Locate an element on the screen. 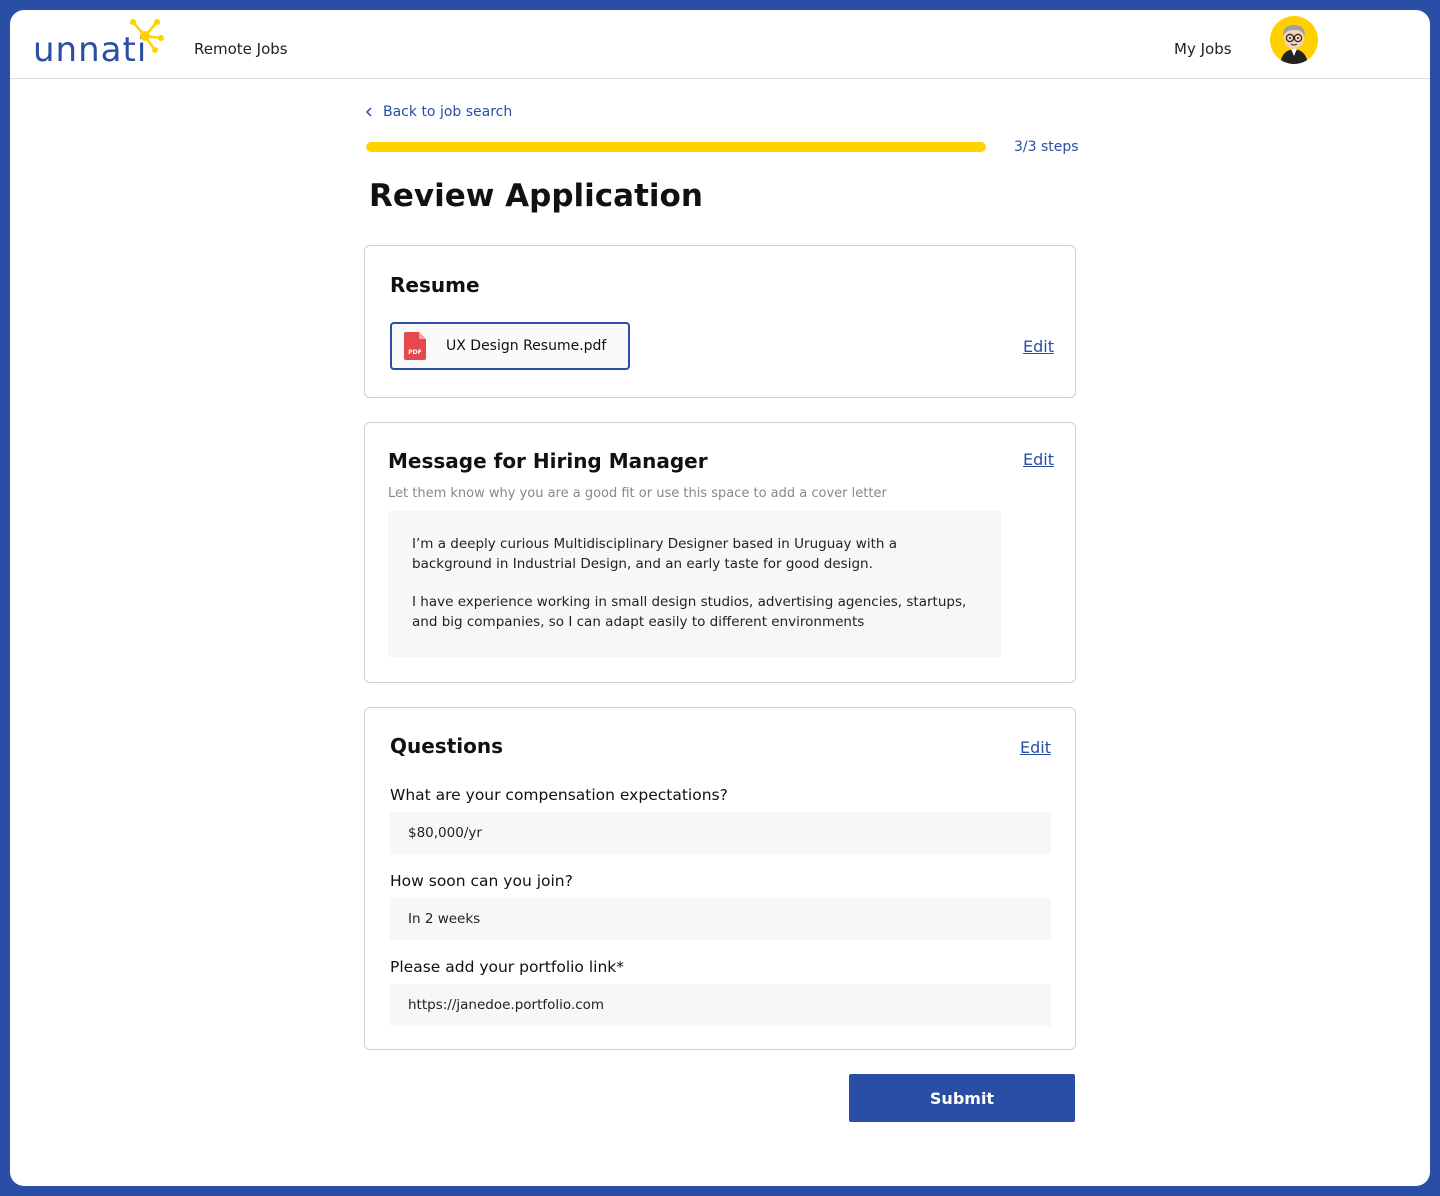 This screenshot has height=1196, width=1440. nav-remote-jobs: Remote Jobs is located at coordinates (241, 49).